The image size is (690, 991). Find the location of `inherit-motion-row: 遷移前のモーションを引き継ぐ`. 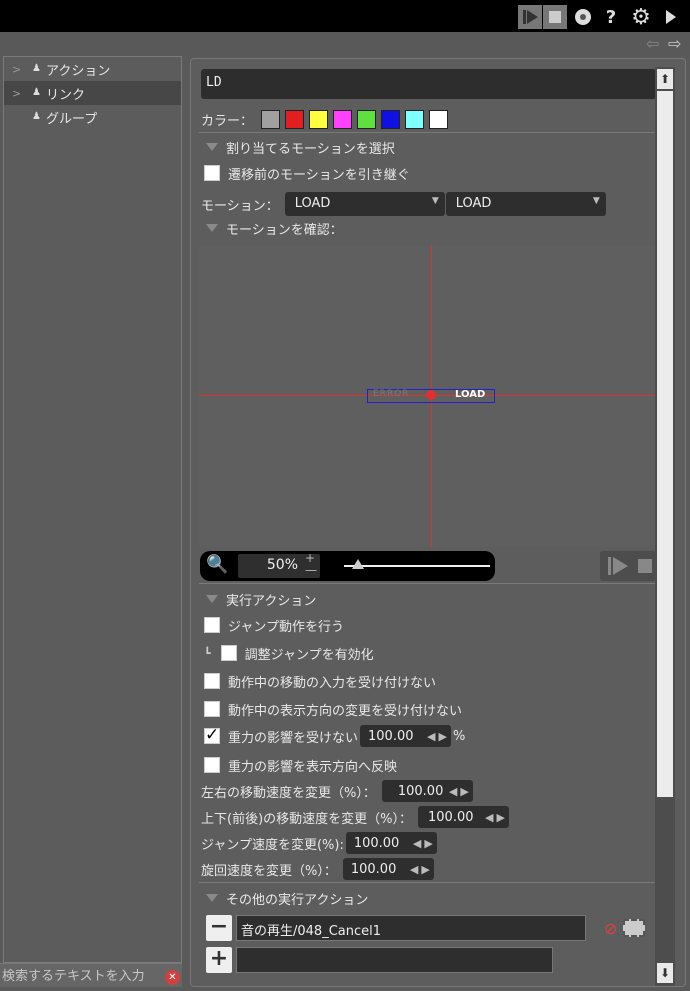

inherit-motion-row: 遷移前のモーションを引き継ぐ is located at coordinates (307, 173).